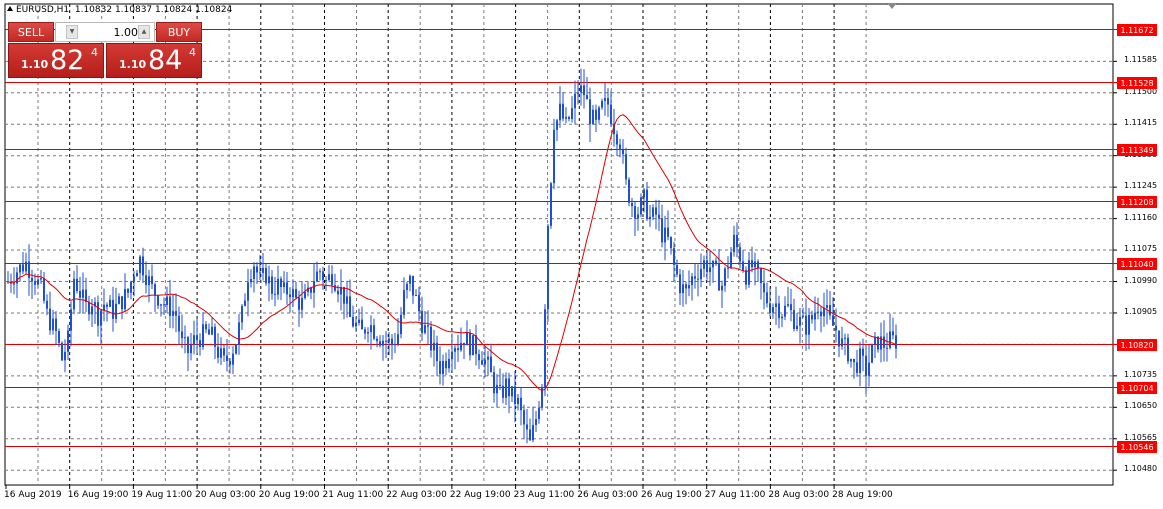 The width and height of the screenshot is (1163, 509). What do you see at coordinates (10, 8) in the screenshot?
I see `collapse-triangle-icon` at bounding box center [10, 8].